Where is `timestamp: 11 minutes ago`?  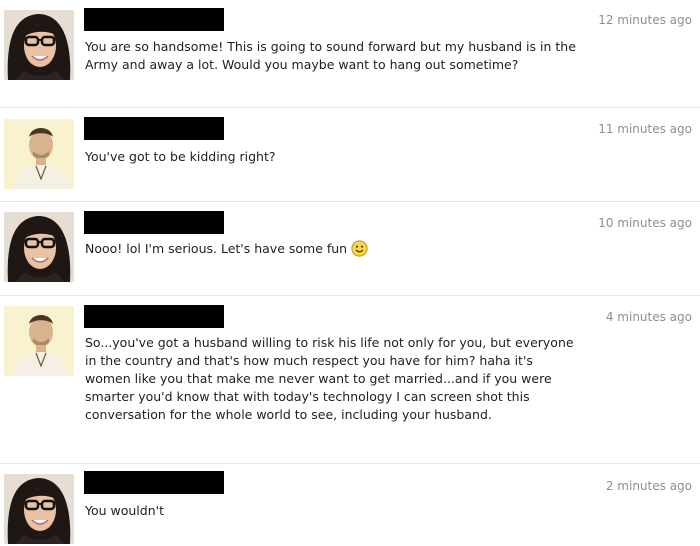
timestamp: 11 minutes ago is located at coordinates (645, 129).